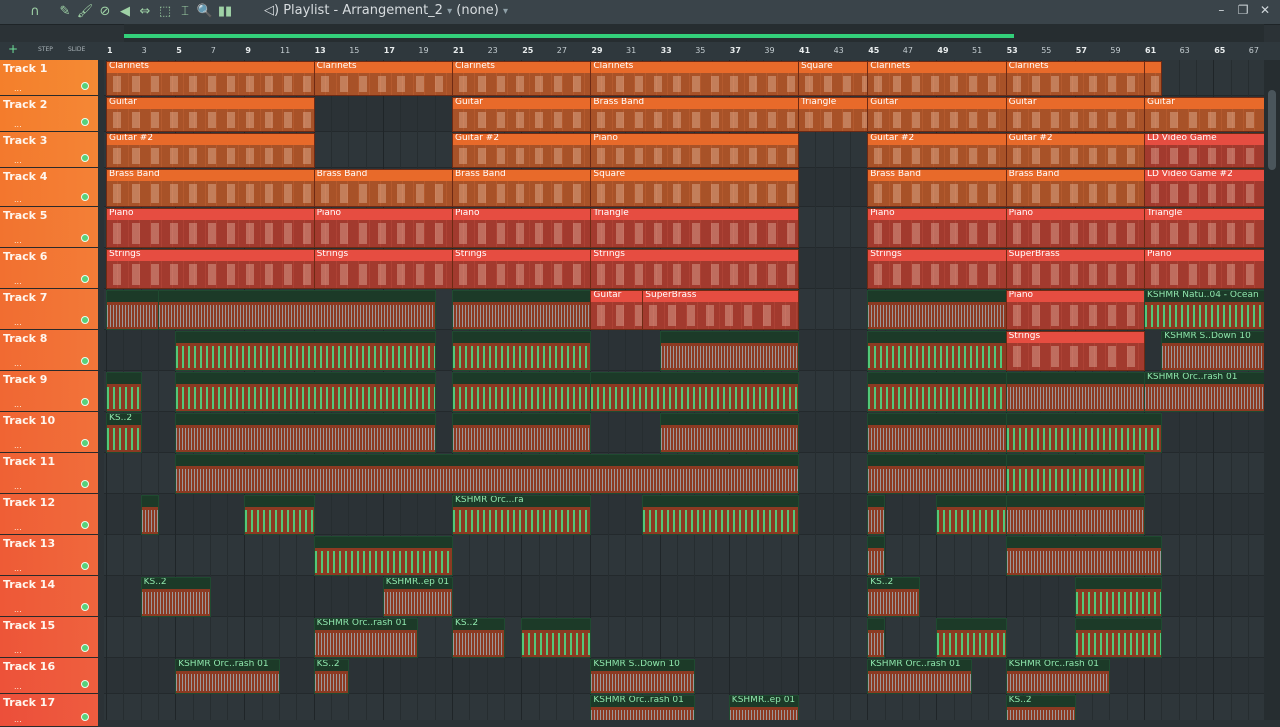 This screenshot has width=1280, height=727. I want to click on slide-label: SLIDE, so click(76, 49).